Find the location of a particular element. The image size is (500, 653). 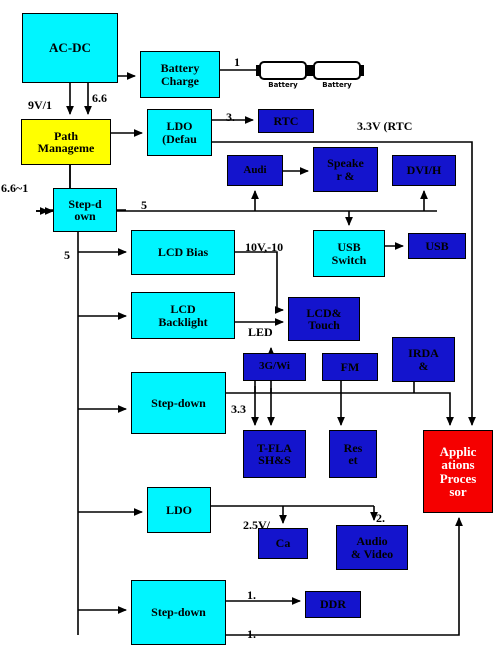

block-ldo_default: LDO (Defau is located at coordinates (179, 132).